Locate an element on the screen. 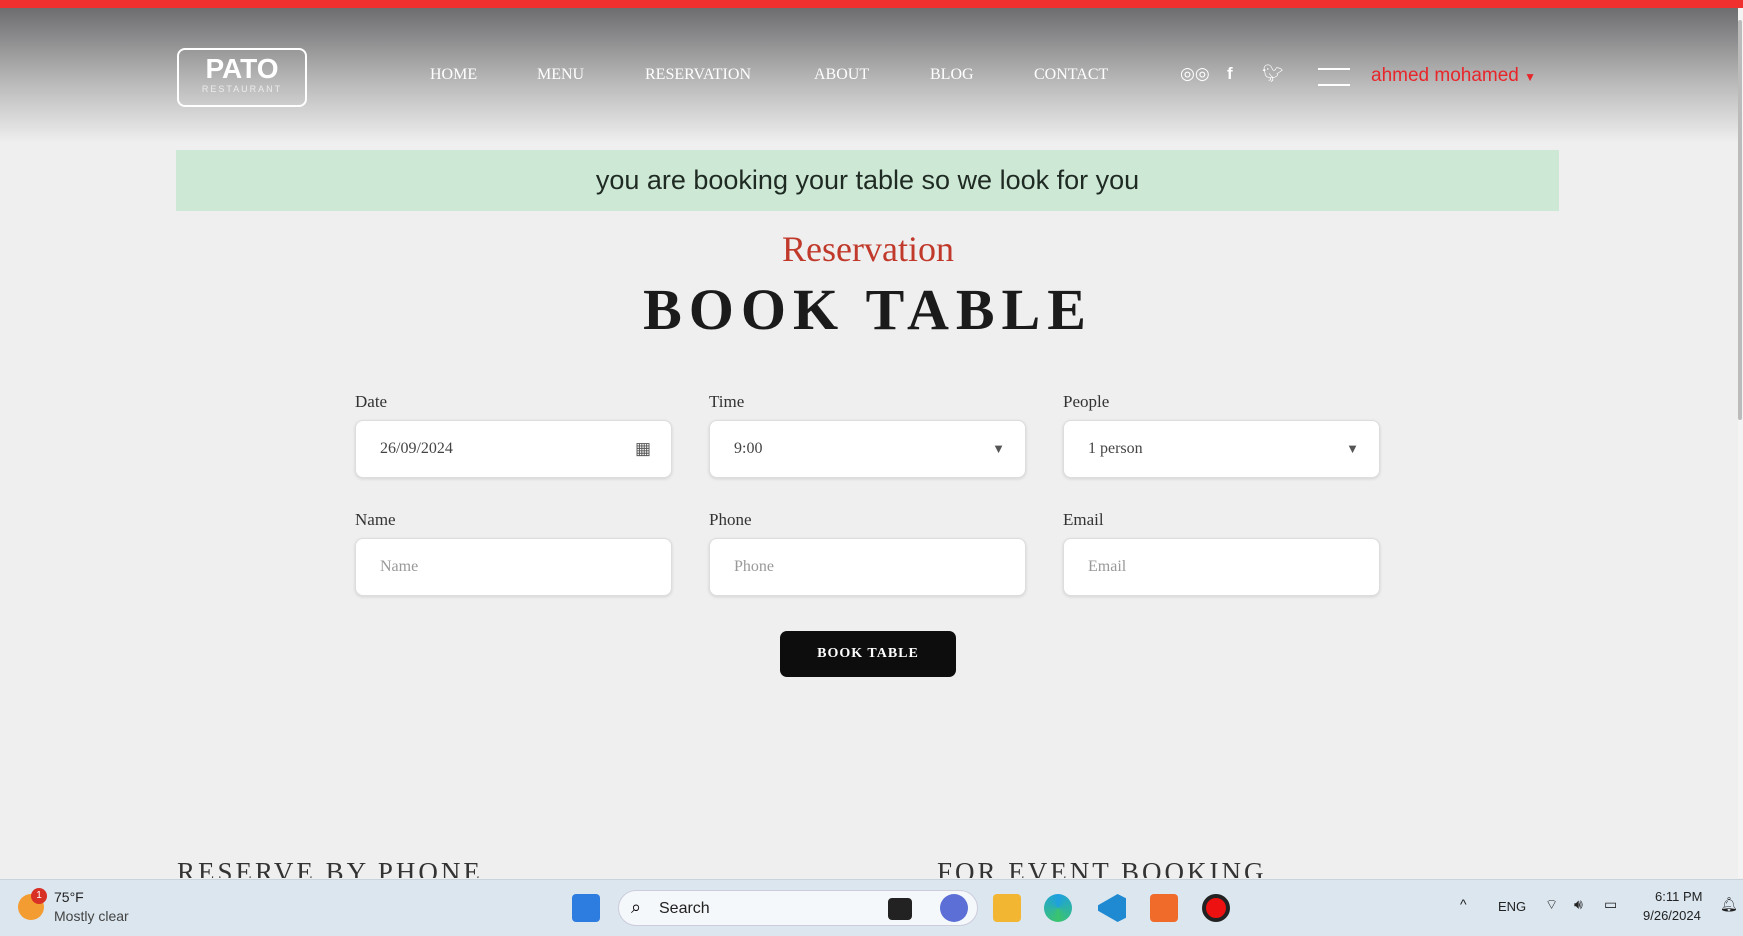 Image resolution: width=1743 pixels, height=936 pixels. twitter-icon: 🐦︎ is located at coordinates (1273, 74).